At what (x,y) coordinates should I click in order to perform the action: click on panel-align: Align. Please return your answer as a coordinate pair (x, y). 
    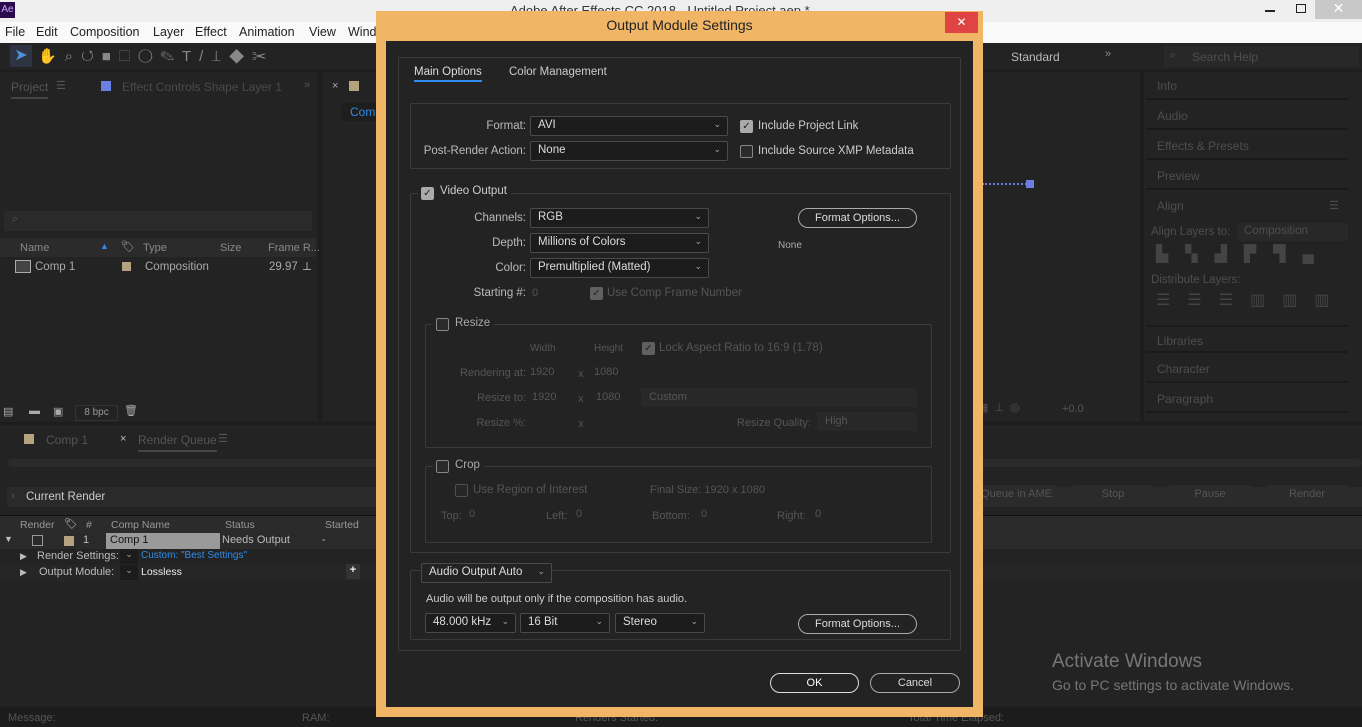
    Looking at the image, I should click on (1170, 206).